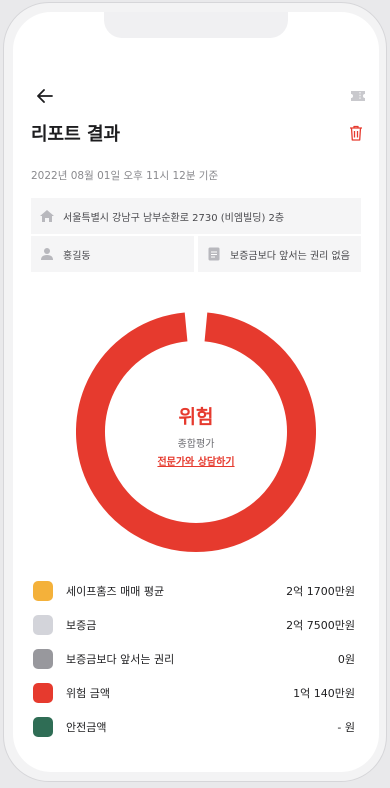 This screenshot has height=788, width=390. Describe the element at coordinates (196, 435) in the screenshot. I see `donut-center: 위험 종합평가 전문가와 상담하기` at that location.